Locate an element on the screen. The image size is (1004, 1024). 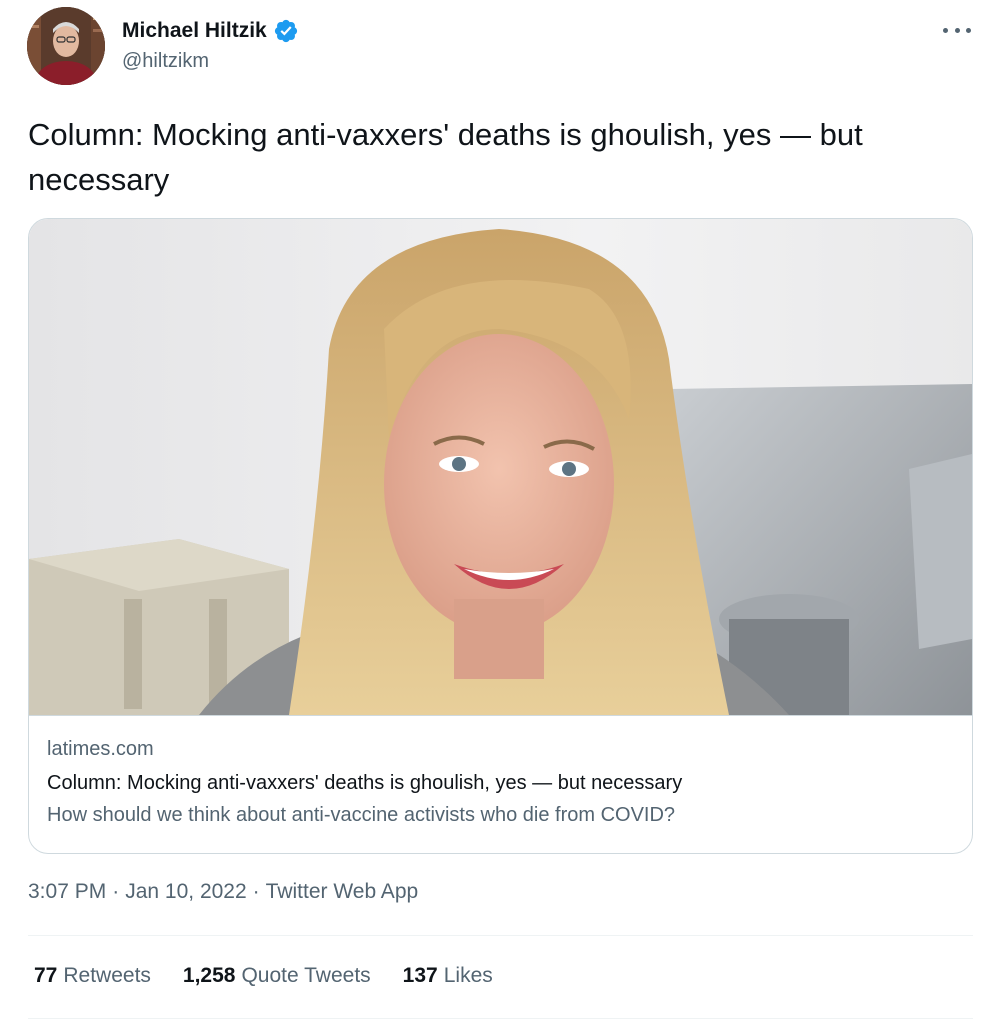
author-handle: @hiltzikm is located at coordinates (165, 61).